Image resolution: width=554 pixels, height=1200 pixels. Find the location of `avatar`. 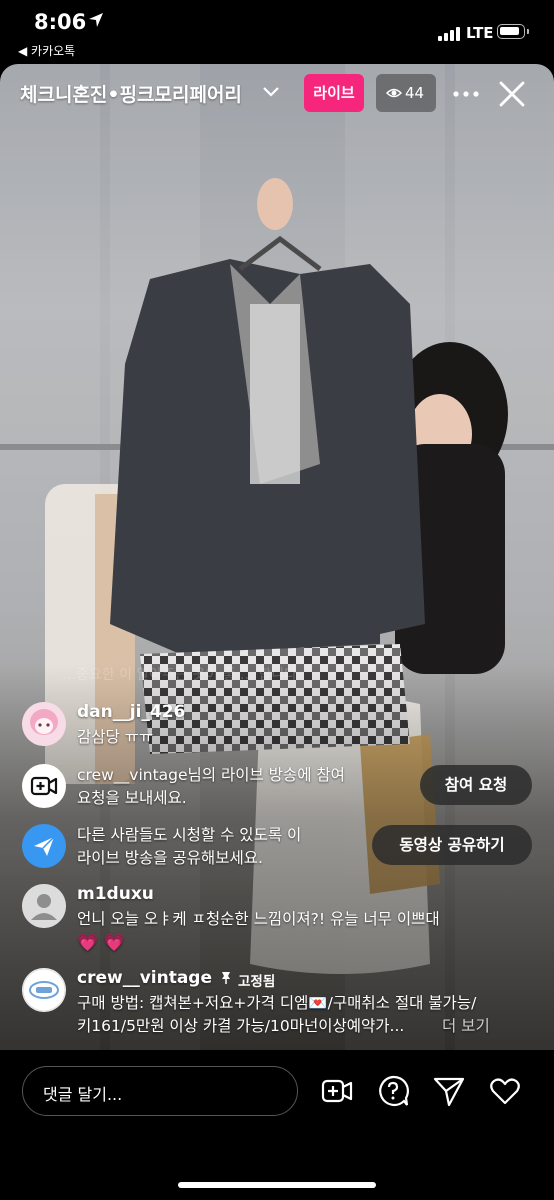

avatar is located at coordinates (44, 724).